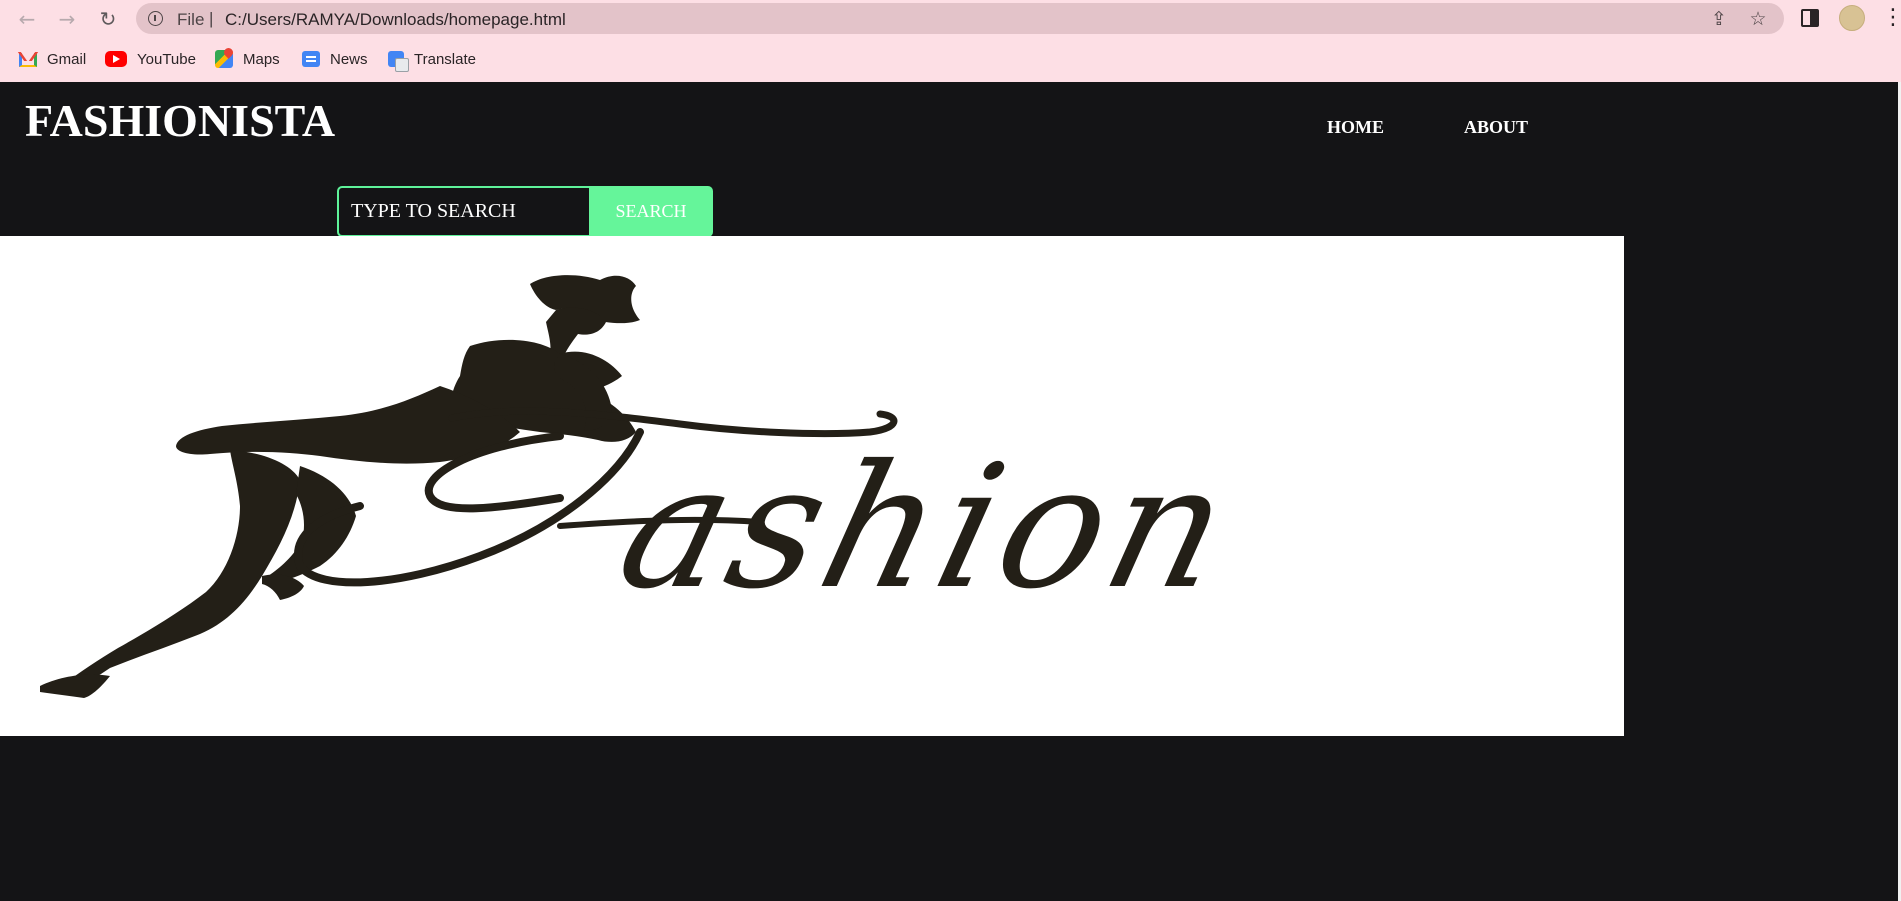 The height and width of the screenshot is (901, 1901). I want to click on search-form: SEARCH, so click(525, 211).